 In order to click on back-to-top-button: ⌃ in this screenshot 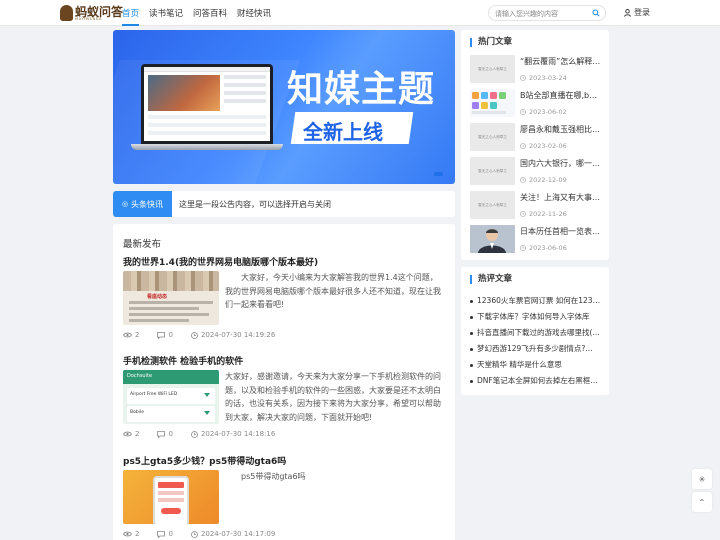, I will do `click(702, 502)`.